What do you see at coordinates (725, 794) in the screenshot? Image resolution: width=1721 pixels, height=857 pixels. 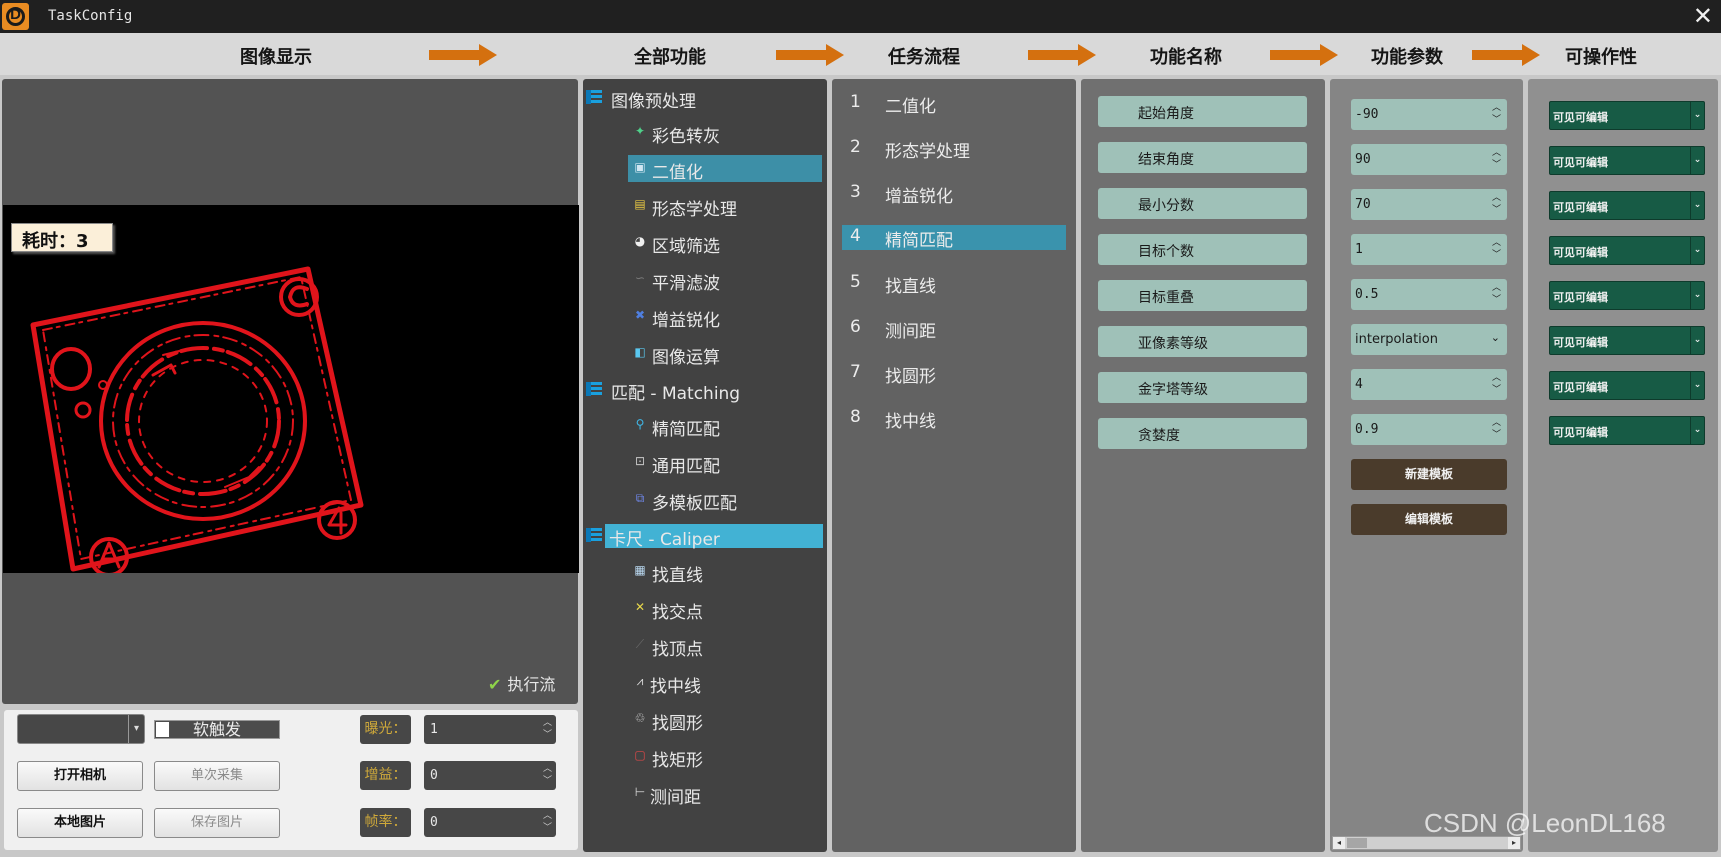 I see `tree-item-measure-distance: ⊢ 测间距` at bounding box center [725, 794].